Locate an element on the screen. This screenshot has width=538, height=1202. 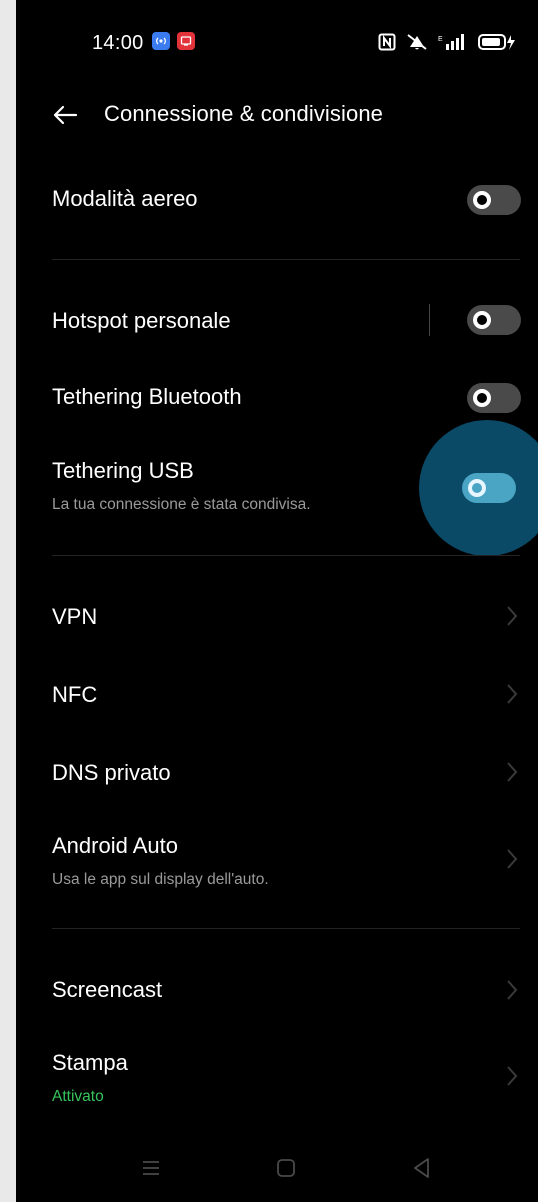
mute-icon is located at coordinates (417, 42).